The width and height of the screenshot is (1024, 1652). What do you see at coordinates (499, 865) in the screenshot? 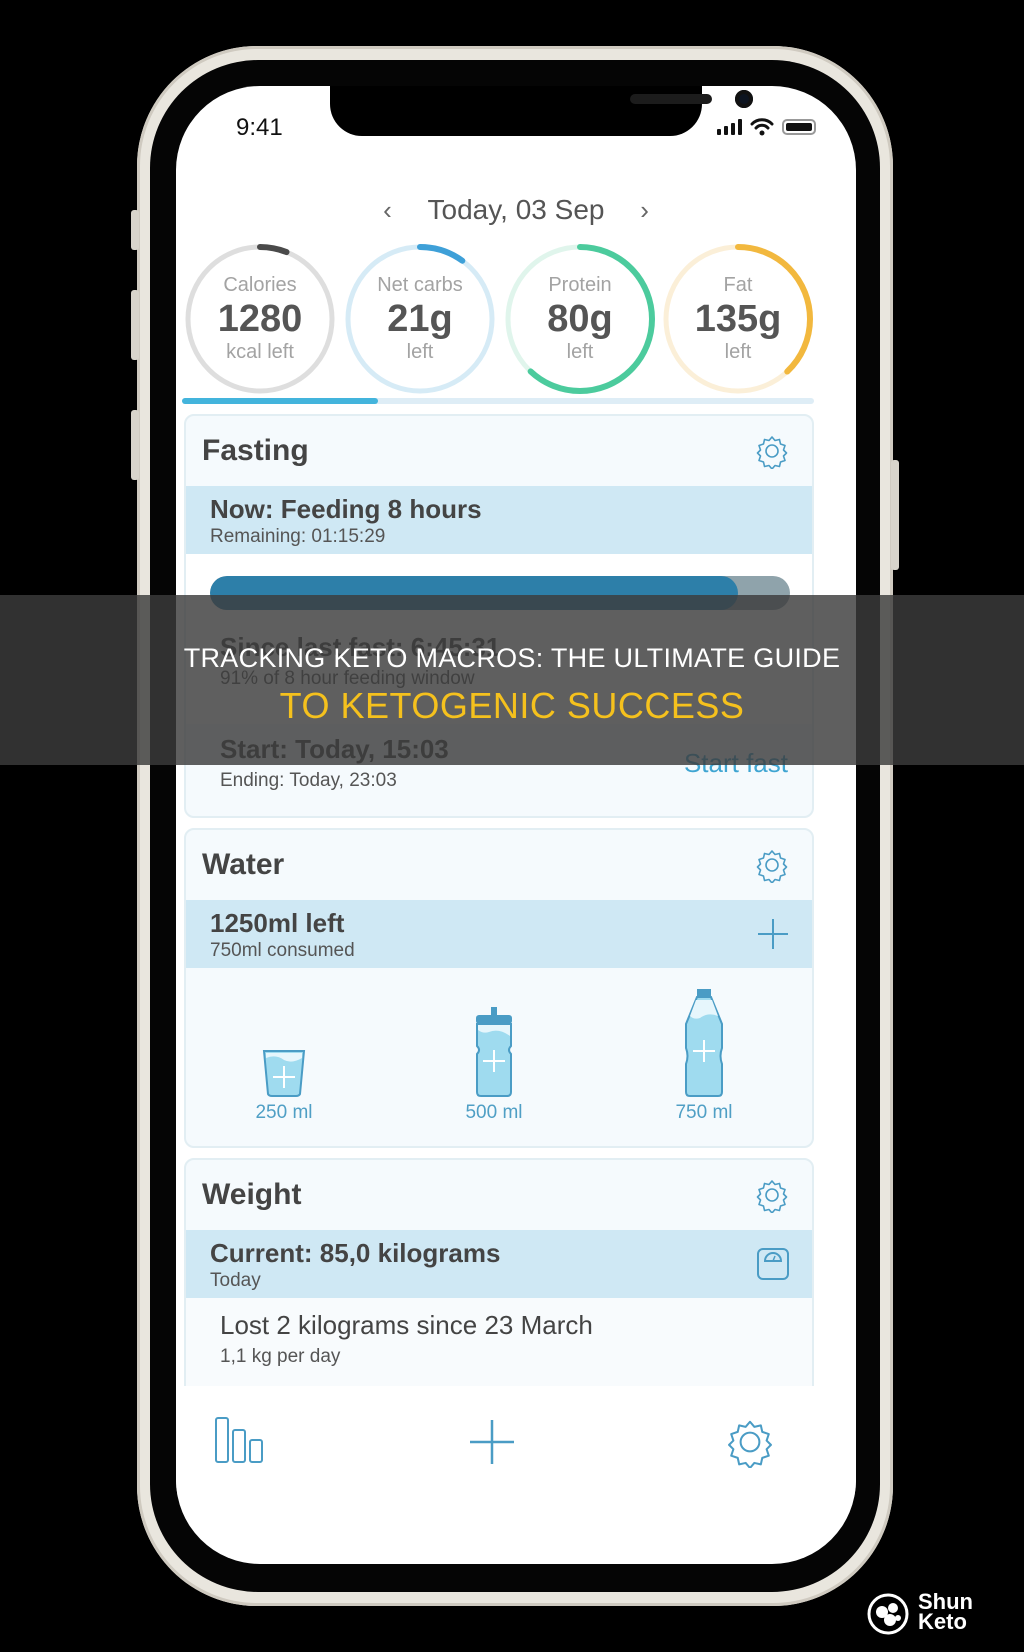
I see `water-header: Water` at bounding box center [499, 865].